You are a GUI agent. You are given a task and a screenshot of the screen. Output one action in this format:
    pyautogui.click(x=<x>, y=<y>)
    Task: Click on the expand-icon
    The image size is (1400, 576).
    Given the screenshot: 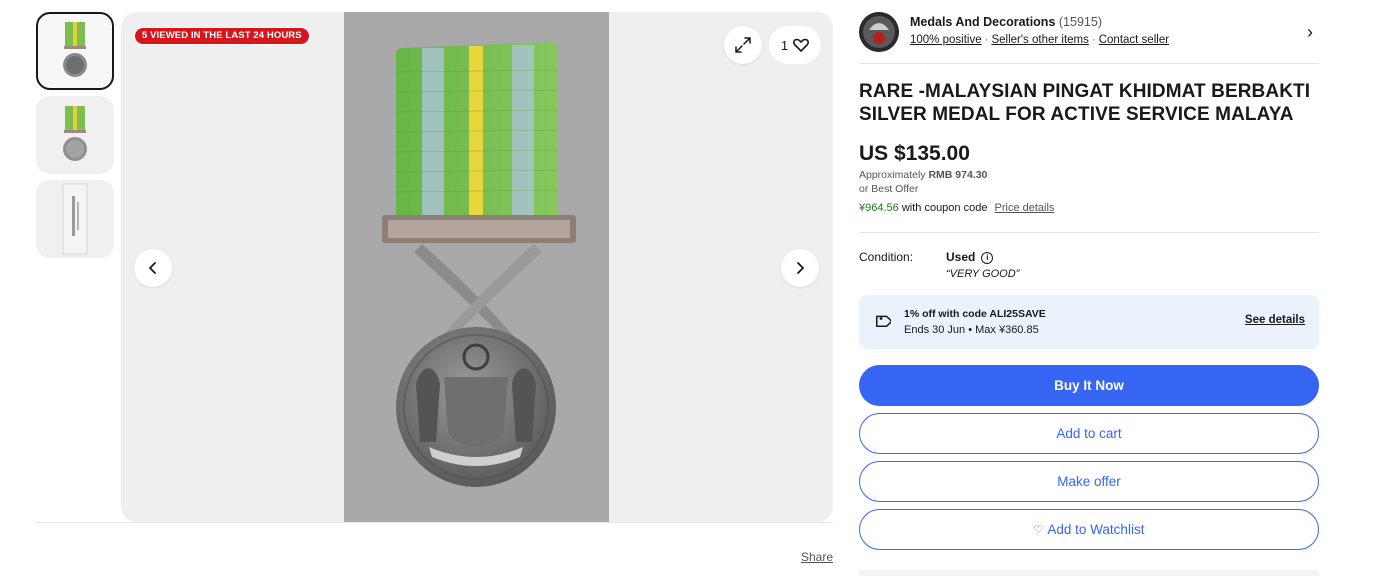 What is the action you would take?
    pyautogui.click(x=743, y=45)
    